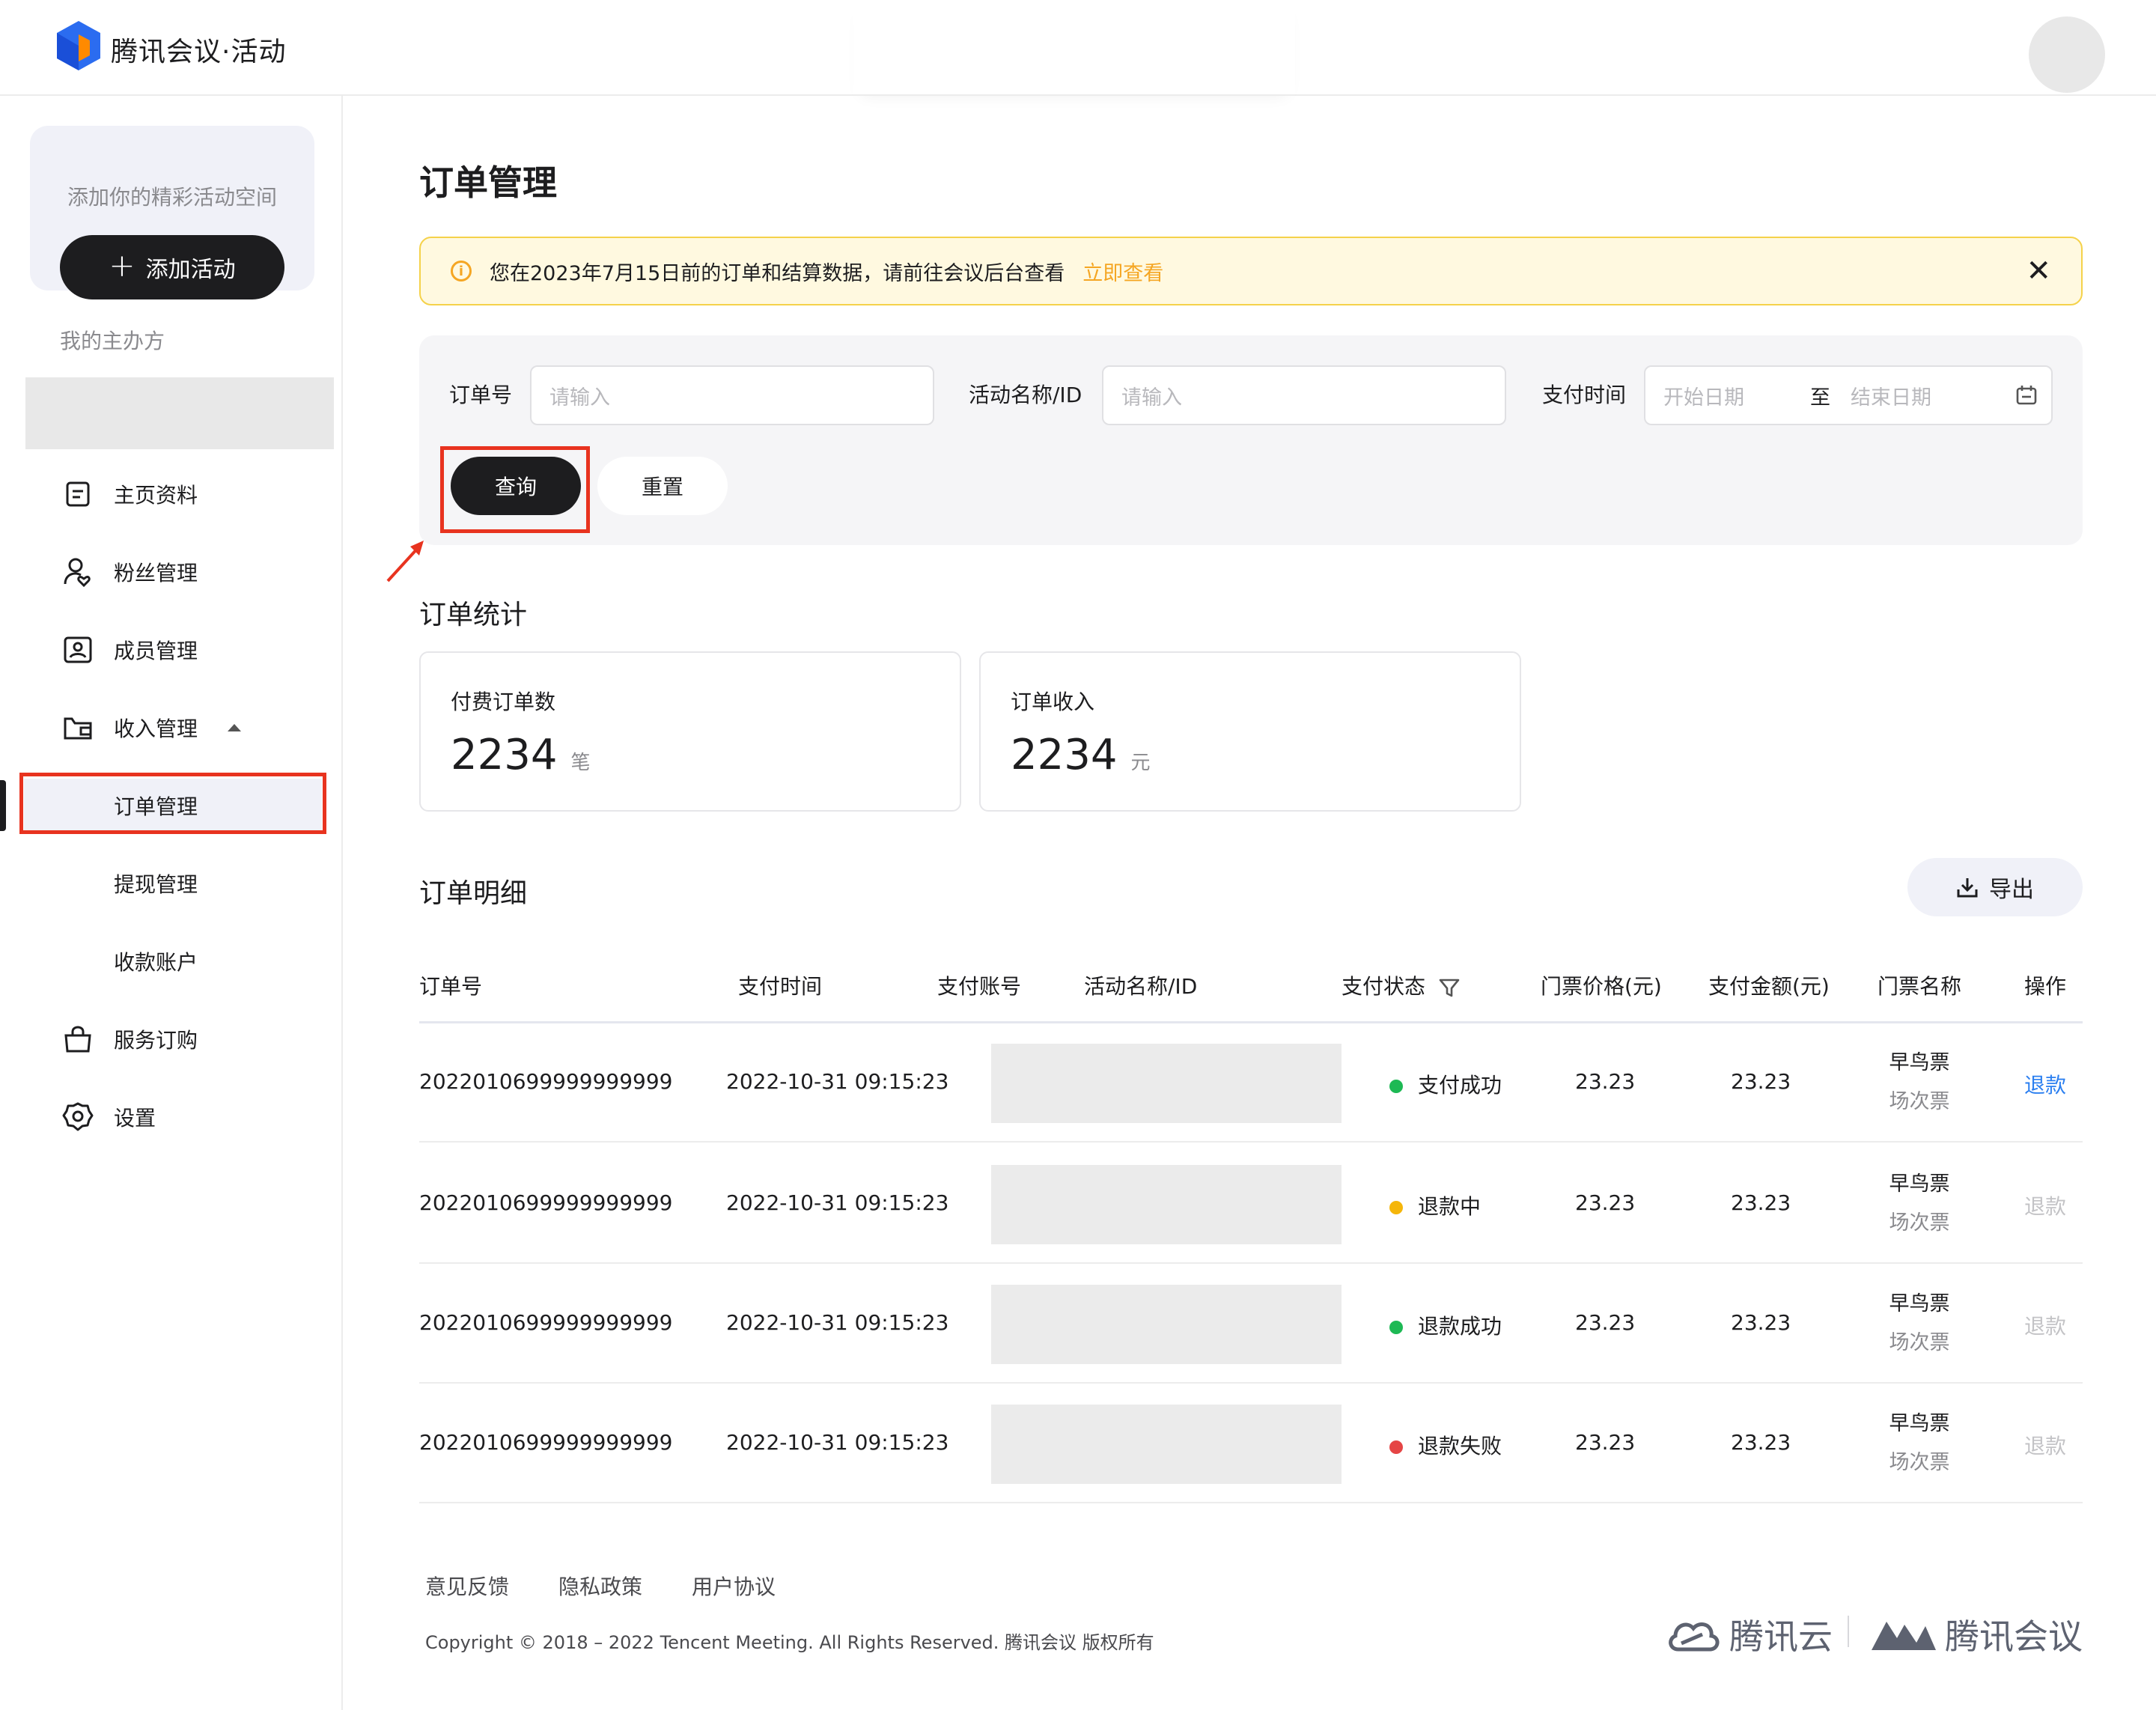 Image resolution: width=2156 pixels, height=1710 pixels. I want to click on user-heart-icon, so click(78, 572).